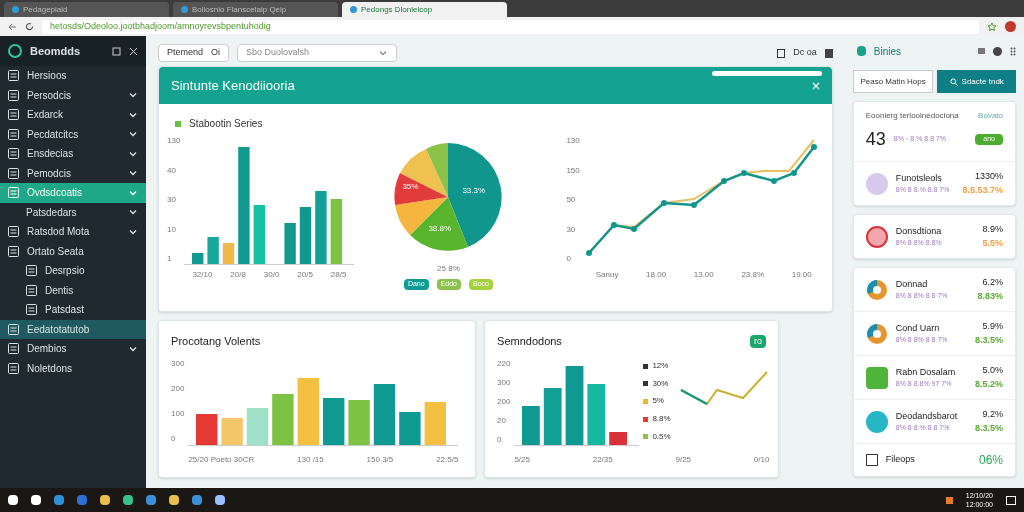  What do you see at coordinates (73, 329) in the screenshot?
I see `sidebar-item: Eedatotatutob` at bounding box center [73, 329].